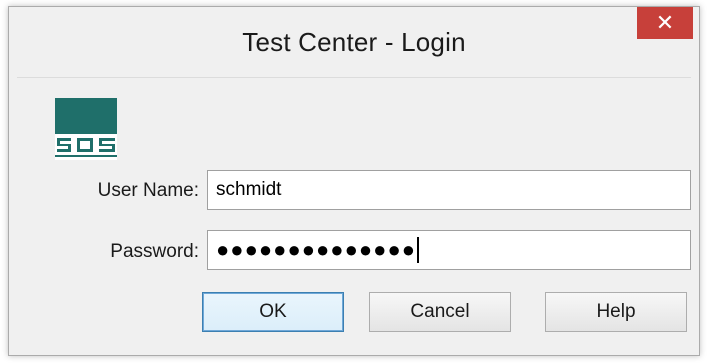 Image resolution: width=708 pixels, height=363 pixels. Describe the element at coordinates (316, 249) in the screenshot. I see `password-value: ●●●●●●●●●●●●●●` at that location.